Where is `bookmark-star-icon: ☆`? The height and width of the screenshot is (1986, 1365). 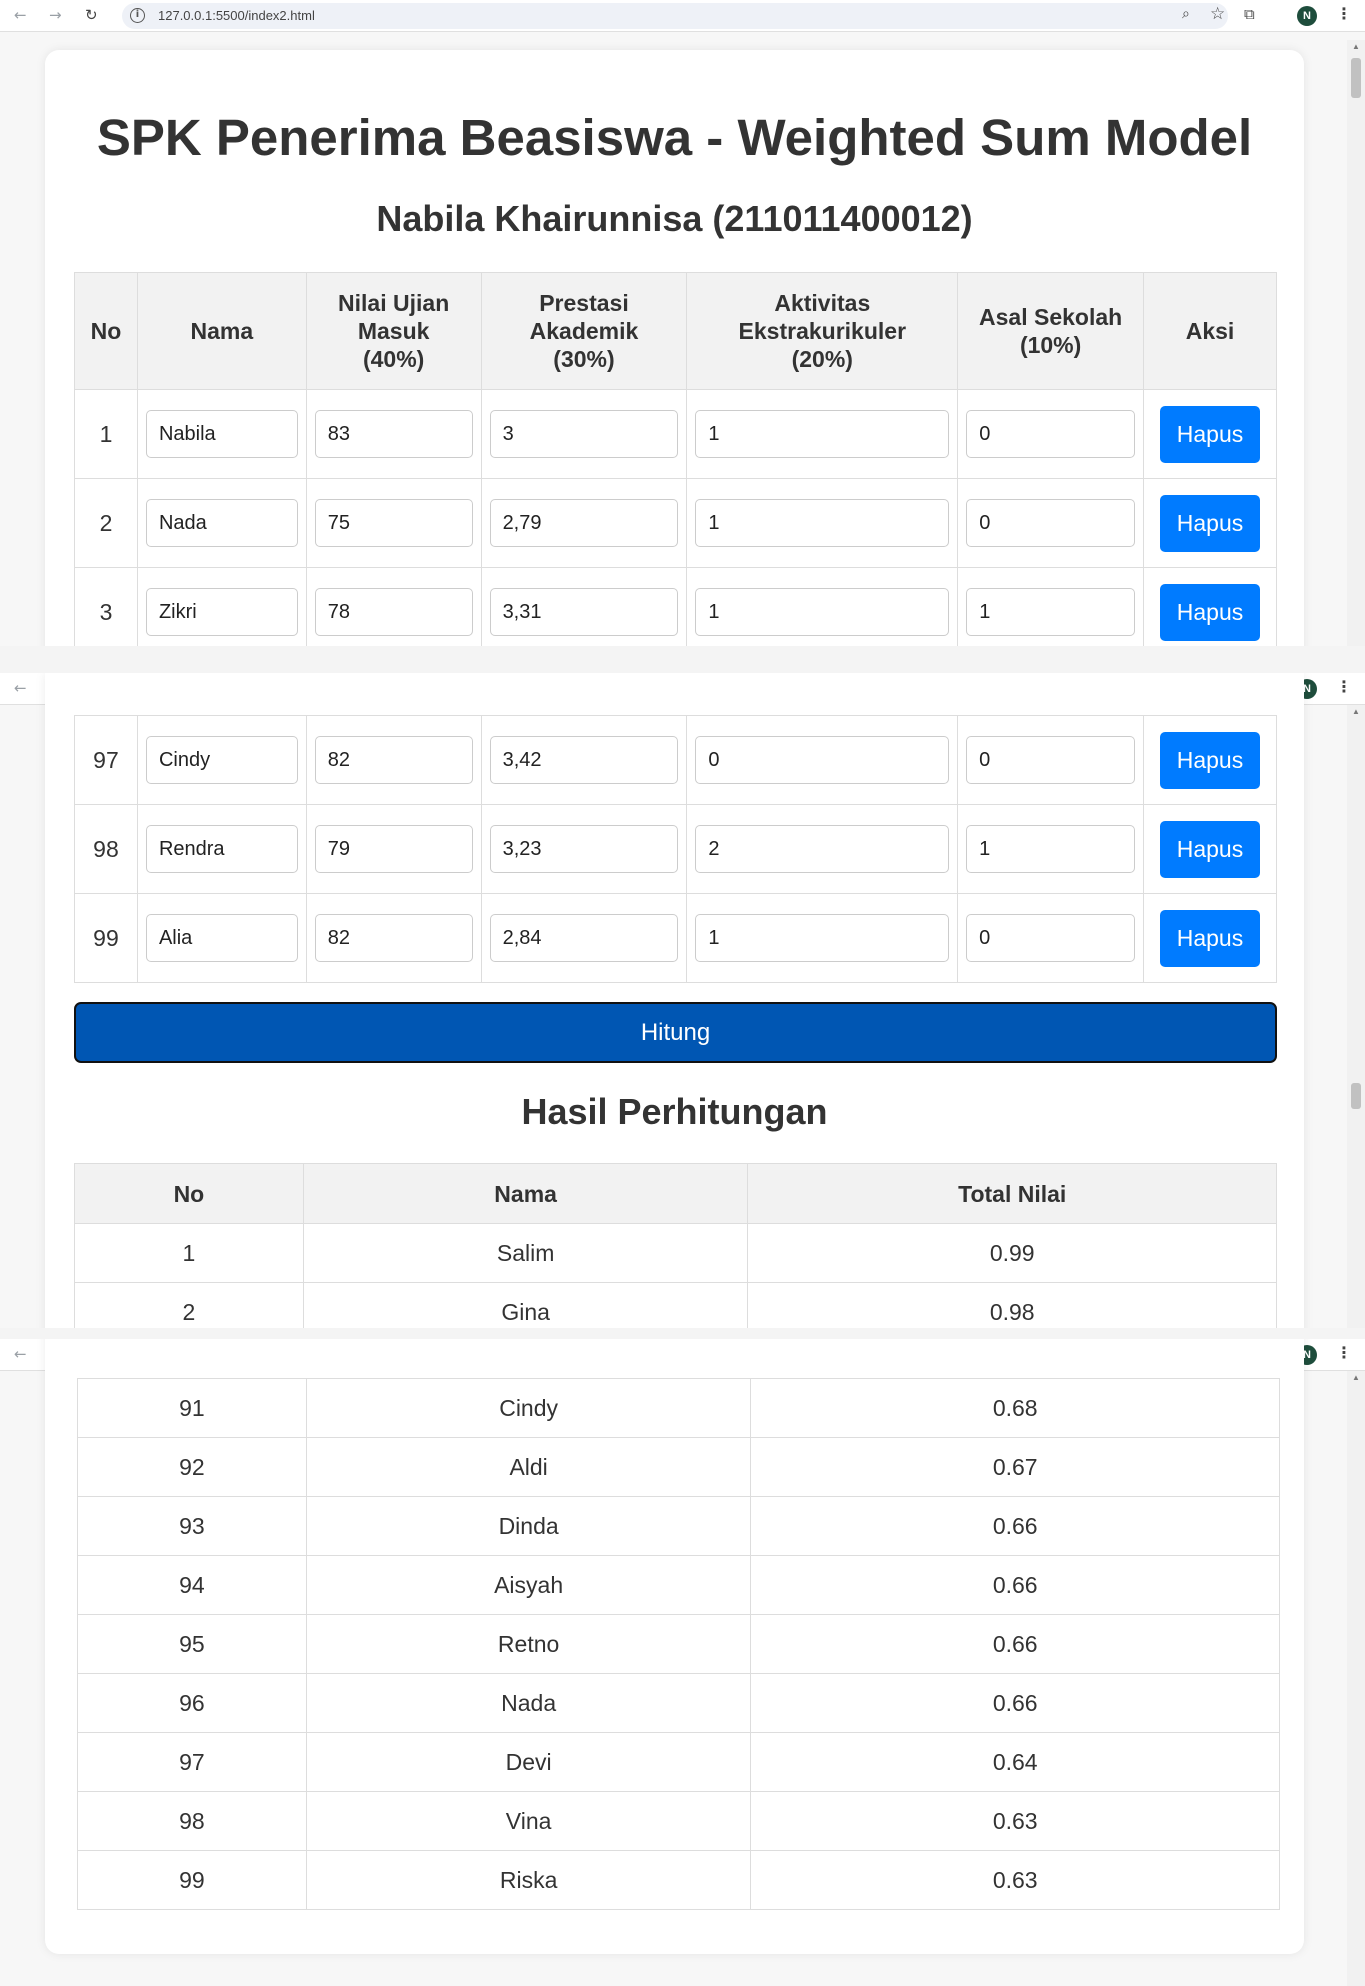 bookmark-star-icon: ☆ is located at coordinates (1217, 14).